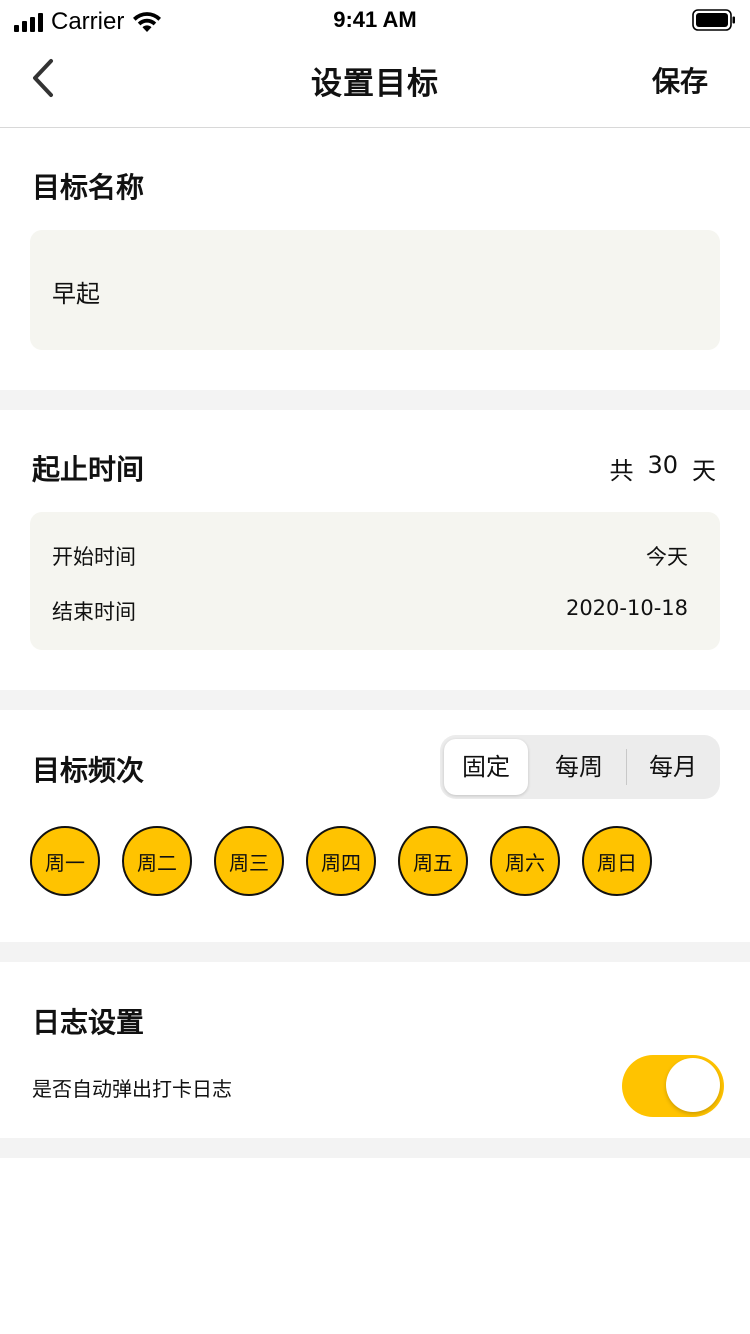 The width and height of the screenshot is (750, 1334). What do you see at coordinates (433, 861) in the screenshot?
I see `day-friday: 周五` at bounding box center [433, 861].